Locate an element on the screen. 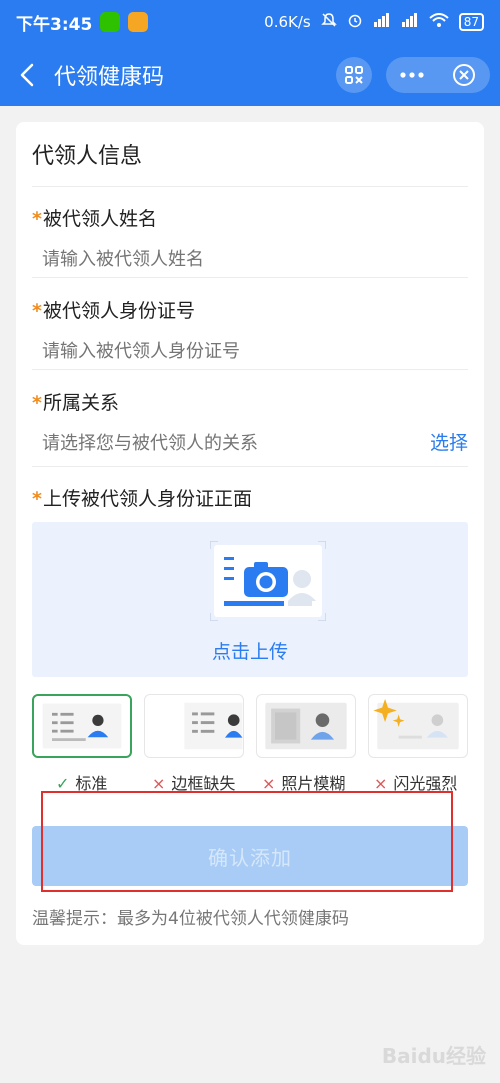 Image resolution: width=500 pixels, height=1083 pixels. status-indicators: 0.6K/s 87 is located at coordinates (374, 22).